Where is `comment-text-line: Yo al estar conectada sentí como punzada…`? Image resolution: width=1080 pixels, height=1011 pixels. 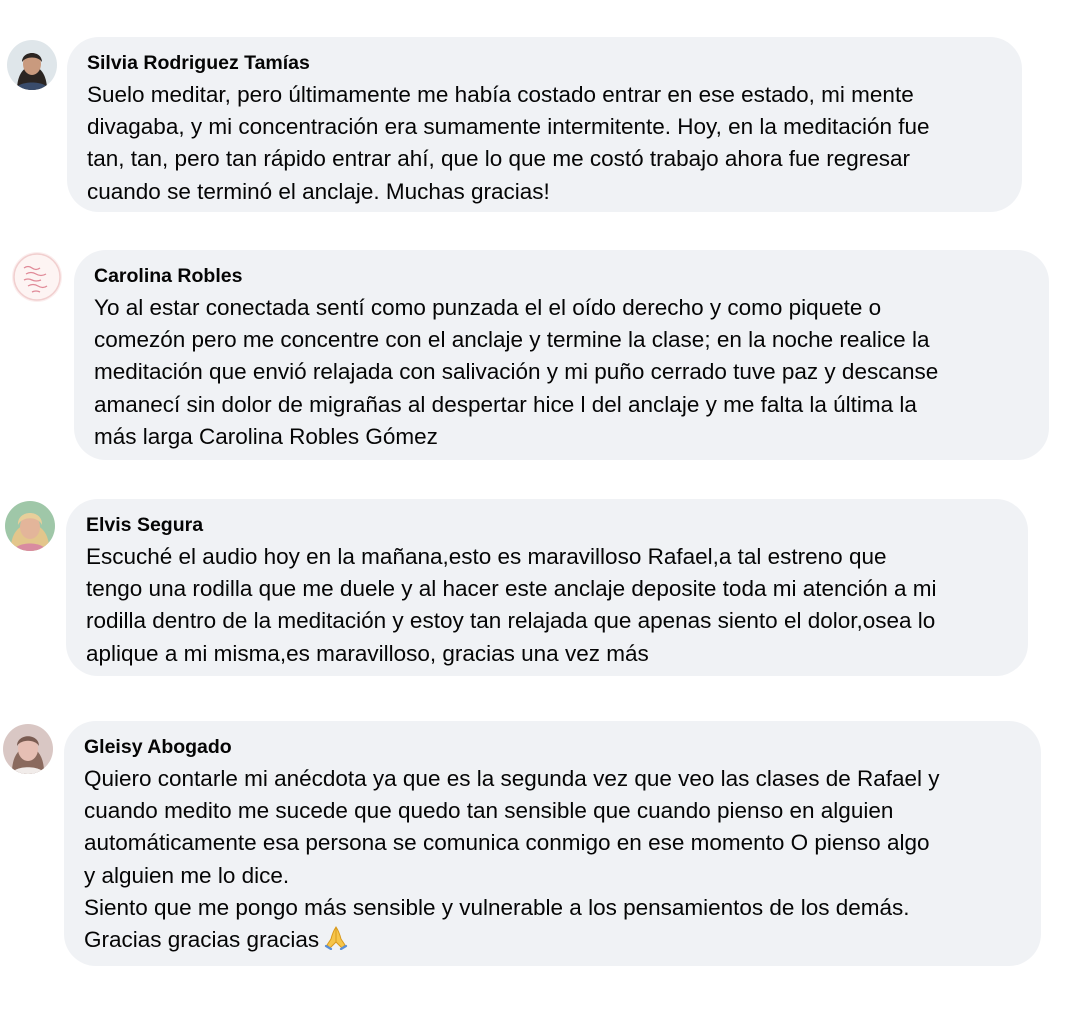
comment-text-line: Yo al estar conectada sentí como punzada… is located at coordinates (488, 307).